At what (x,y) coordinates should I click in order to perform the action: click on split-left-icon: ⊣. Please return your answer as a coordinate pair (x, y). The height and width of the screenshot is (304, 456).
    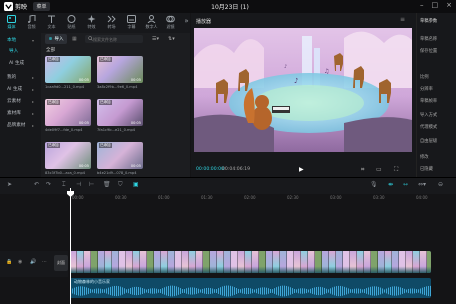
    Looking at the image, I should click on (78, 184).